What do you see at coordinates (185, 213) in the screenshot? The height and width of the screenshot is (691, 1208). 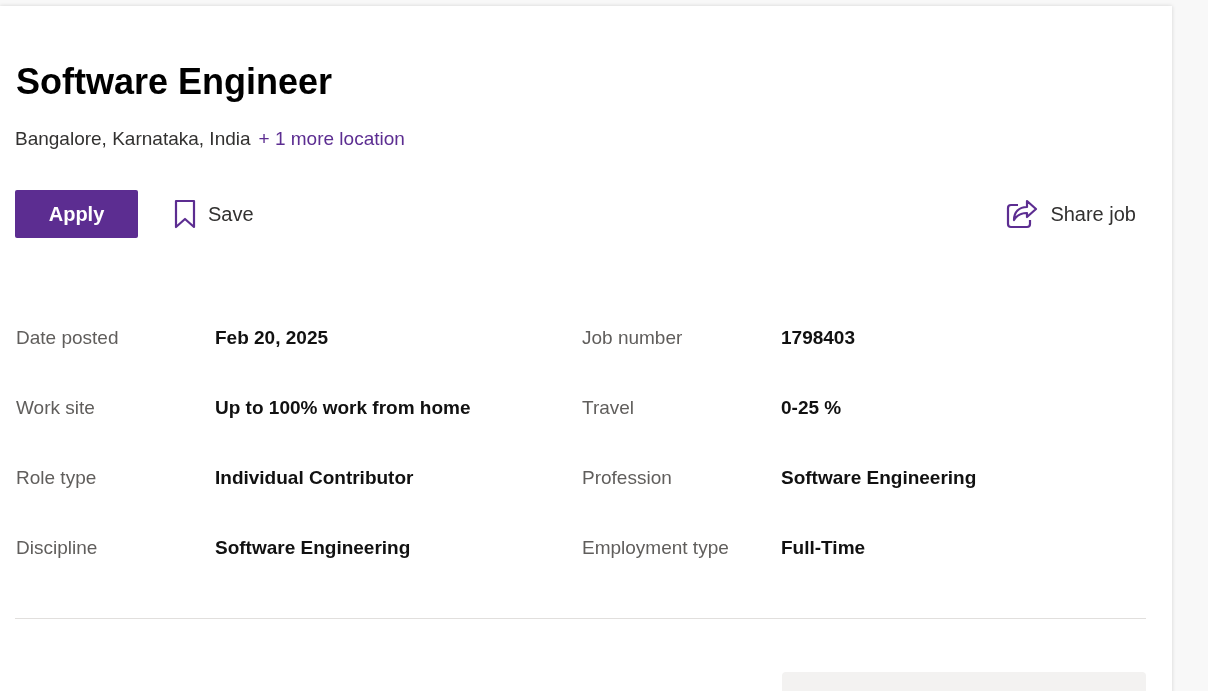 I see `bookmark-icon` at bounding box center [185, 213].